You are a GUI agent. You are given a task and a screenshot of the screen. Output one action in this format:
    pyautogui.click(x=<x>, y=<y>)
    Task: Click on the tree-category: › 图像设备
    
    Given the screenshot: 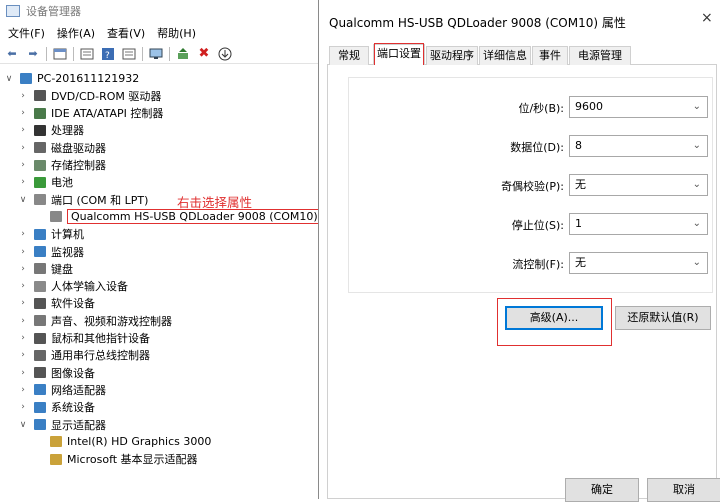 What is the action you would take?
    pyautogui.click(x=56, y=372)
    